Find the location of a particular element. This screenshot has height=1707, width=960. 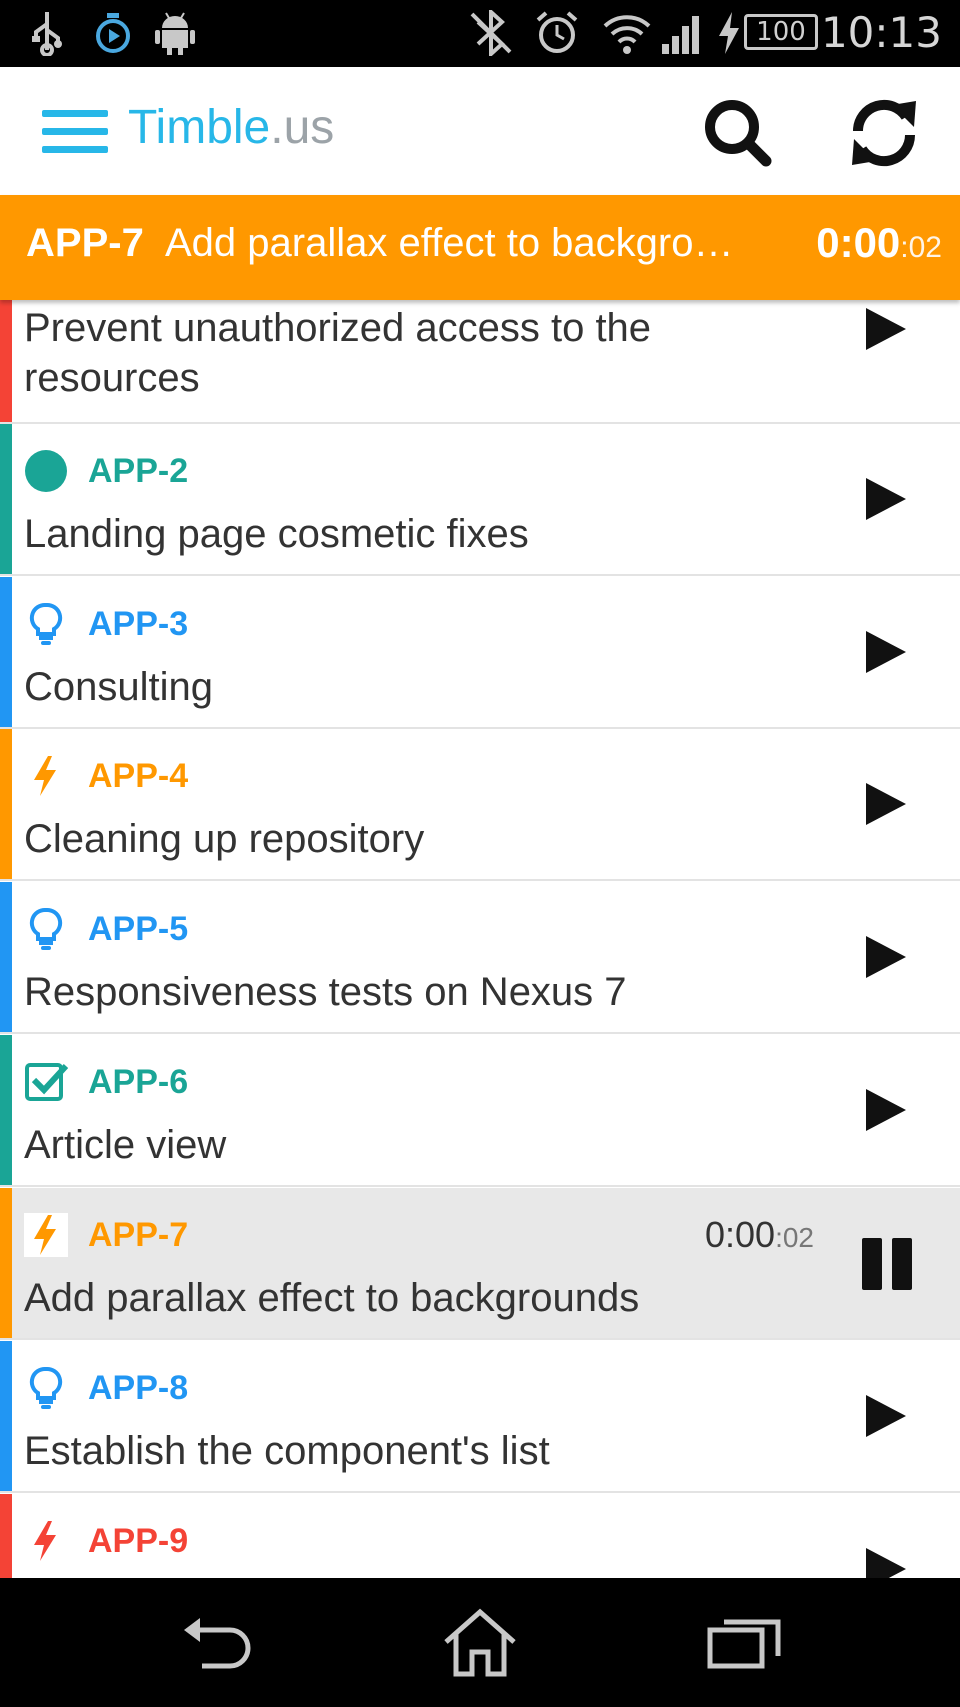

usb-icon is located at coordinates (47, 34).